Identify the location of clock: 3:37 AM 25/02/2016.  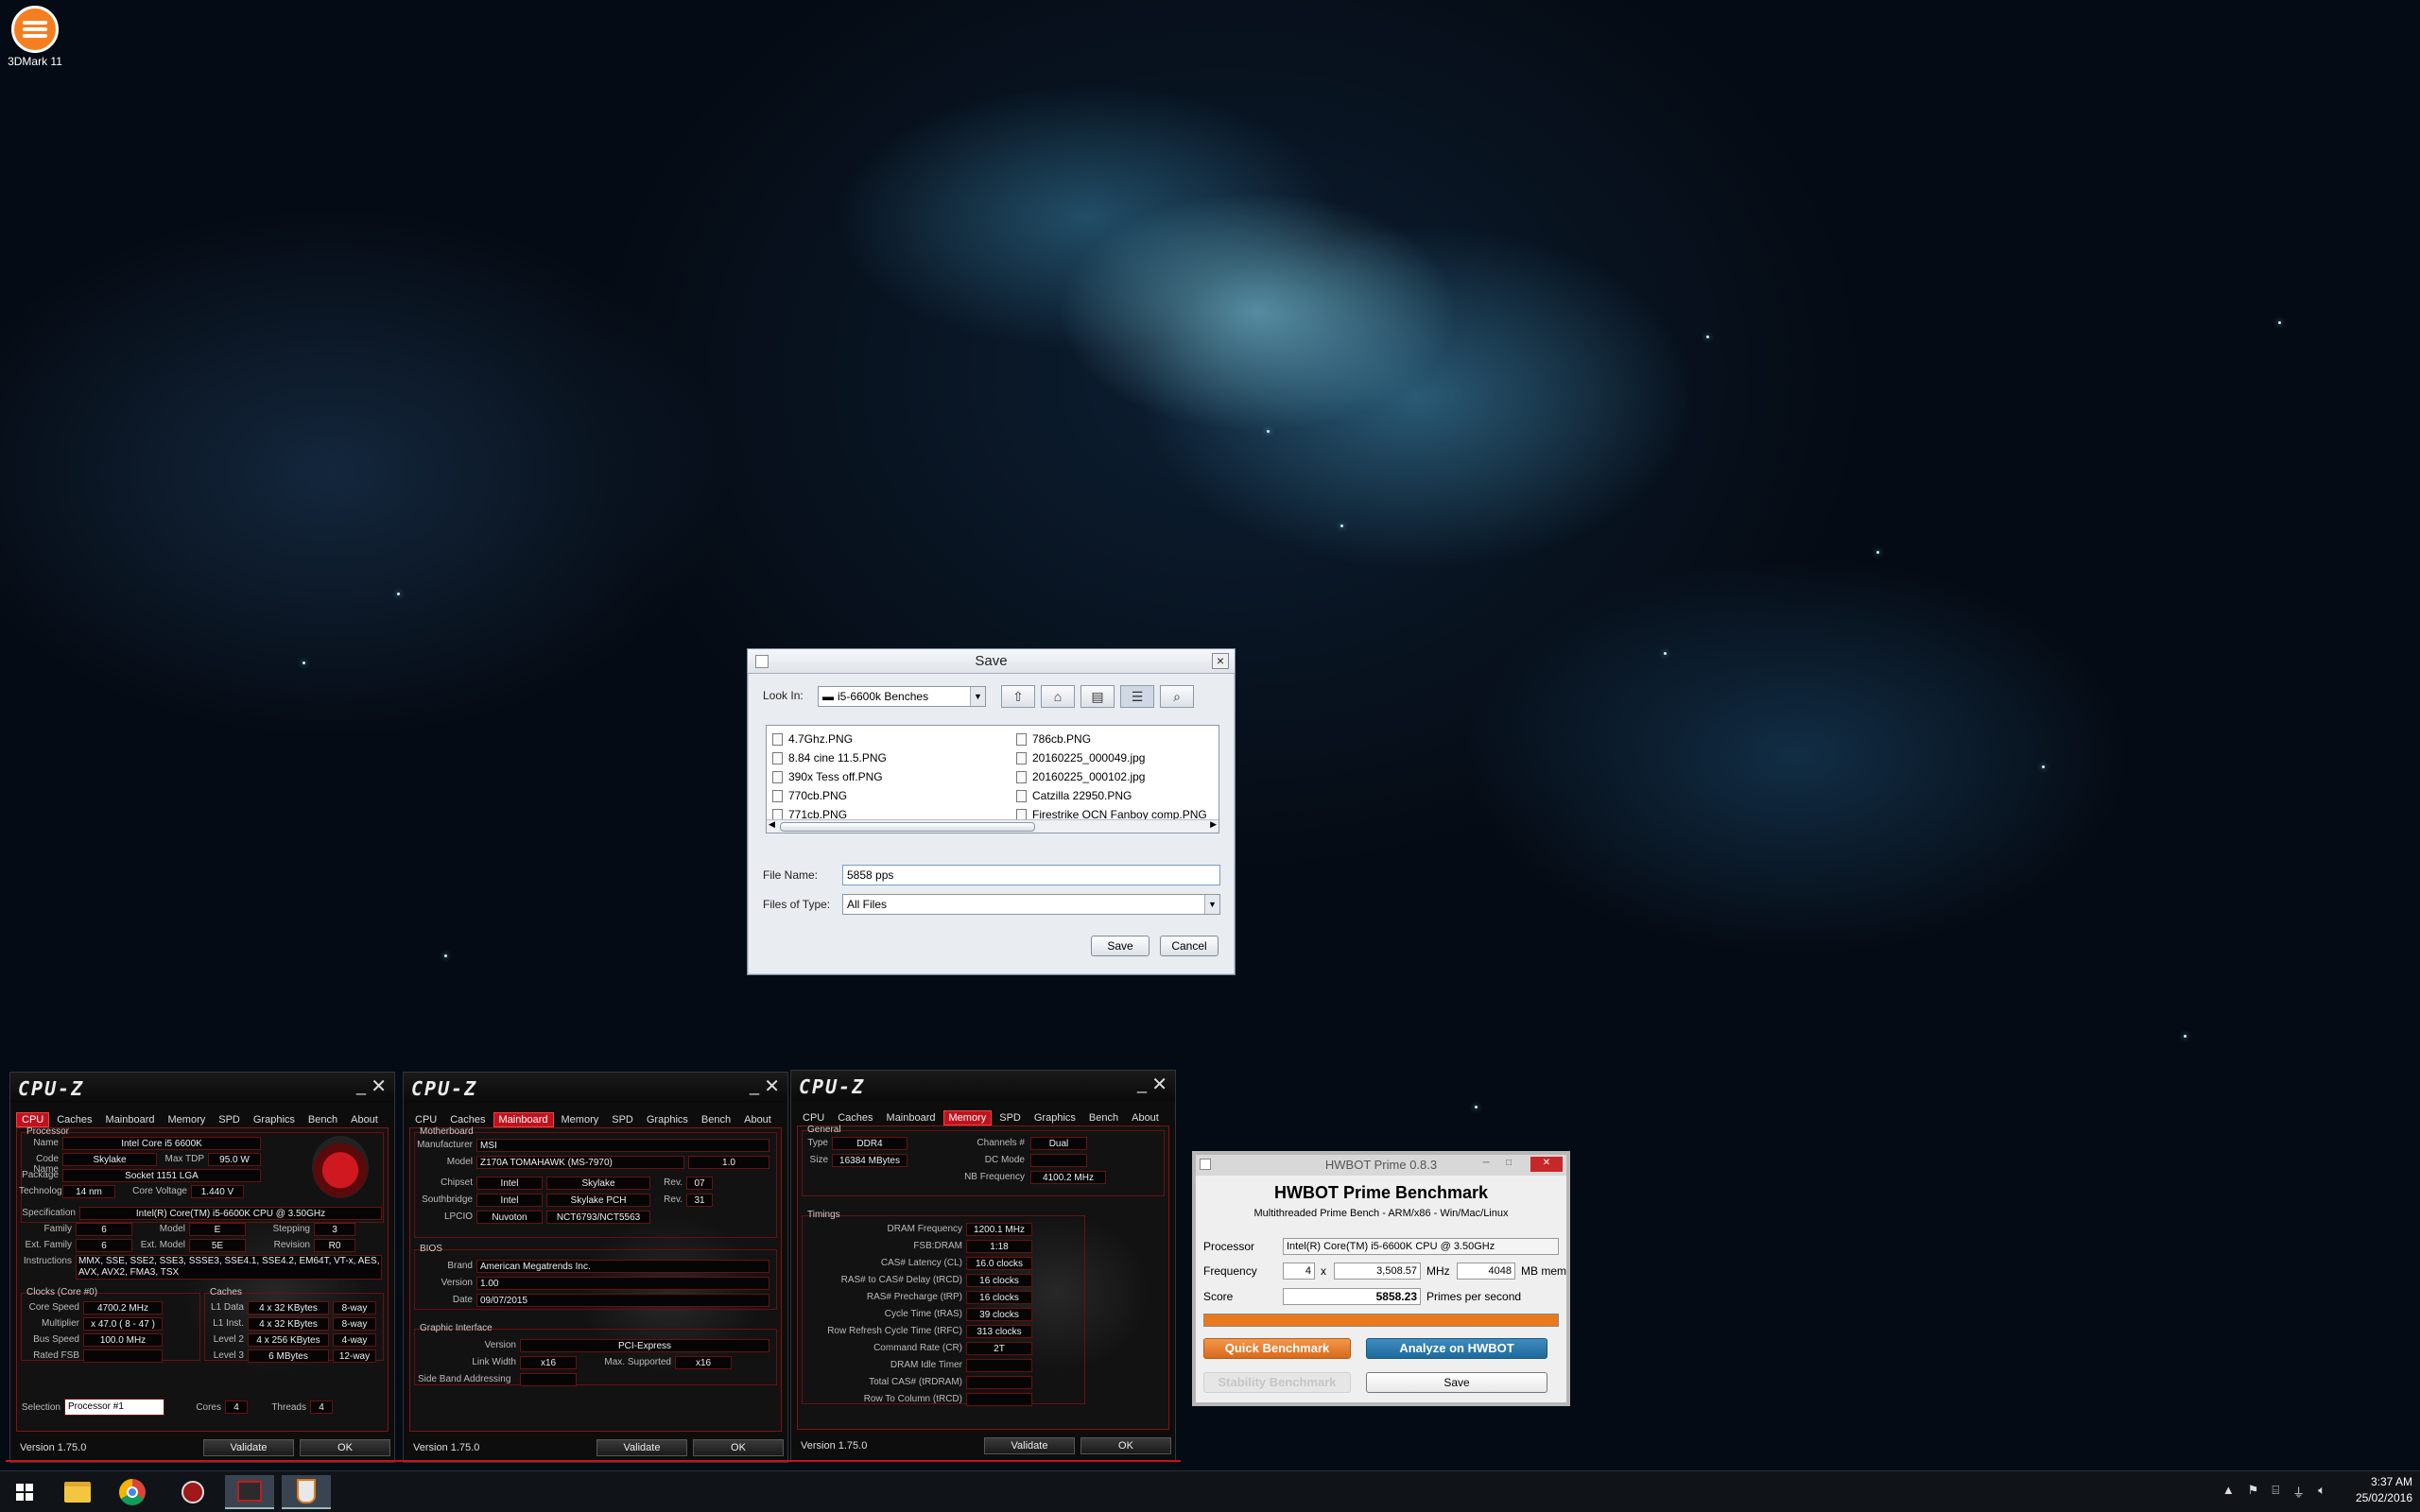
(2384, 1490).